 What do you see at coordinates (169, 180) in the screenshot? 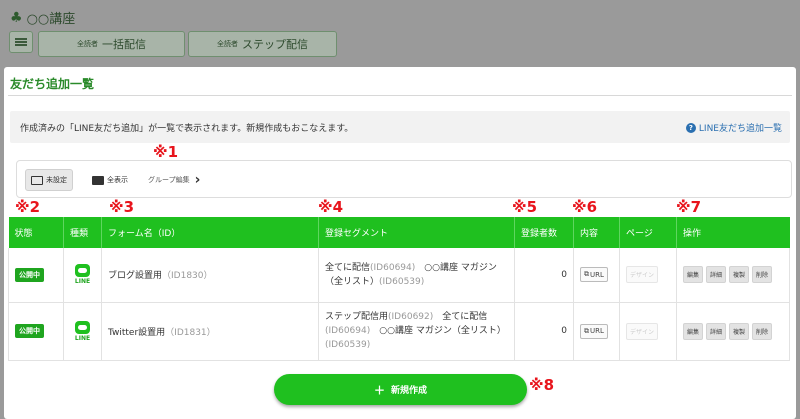
I see `group-edit-label: グループ編集` at bounding box center [169, 180].